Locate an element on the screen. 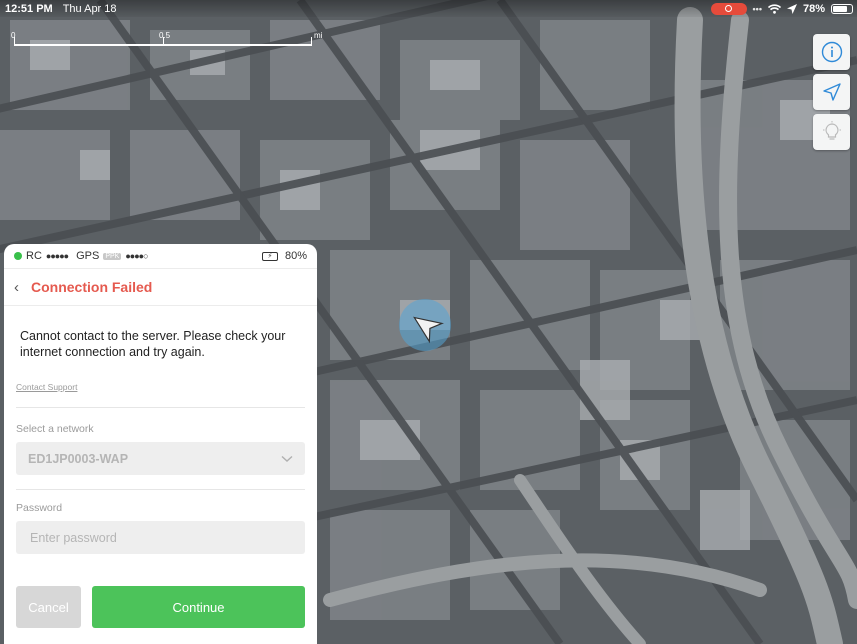 This screenshot has height=644, width=857. wifi-icon is located at coordinates (774, 8).